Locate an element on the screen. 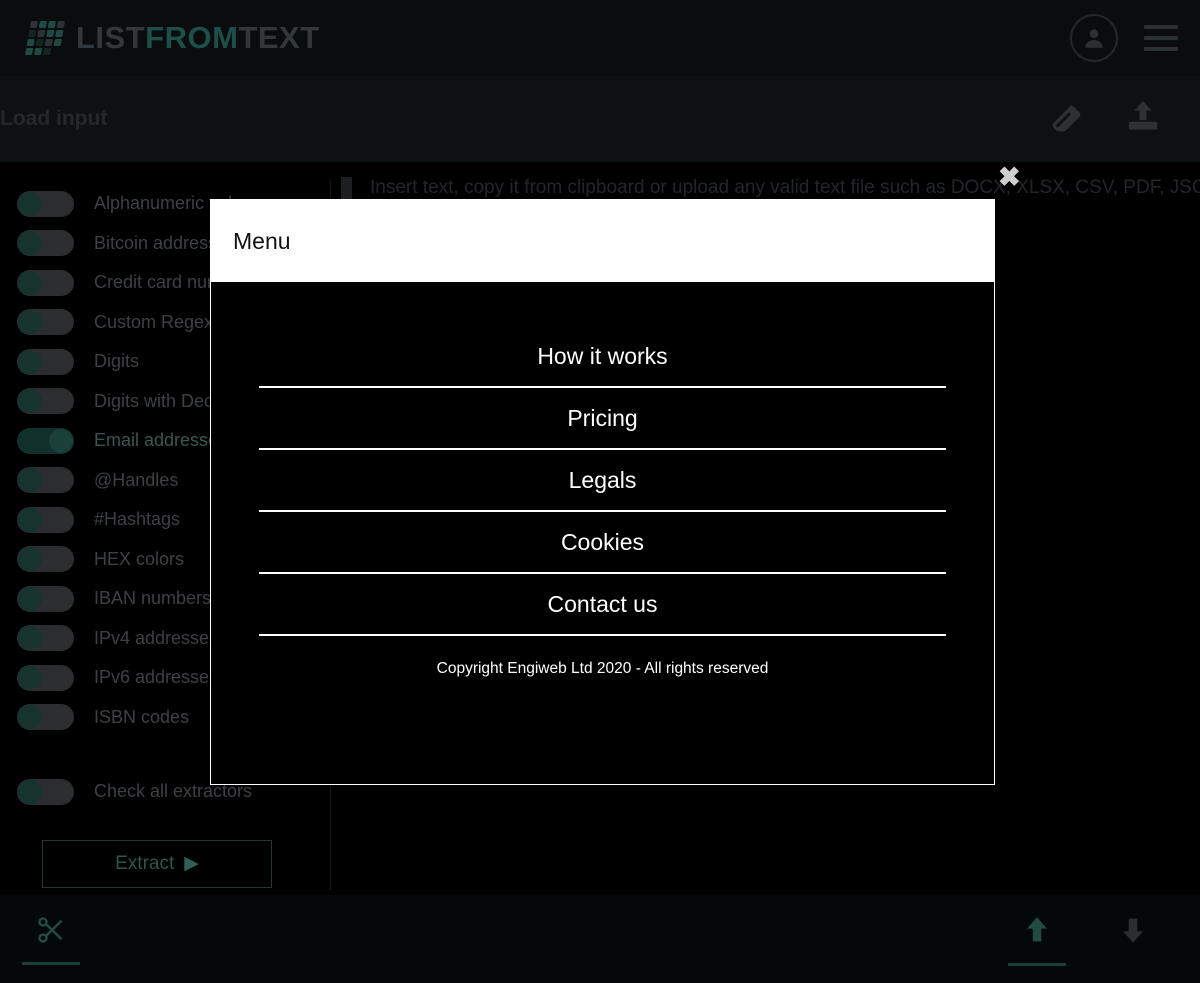 This screenshot has width=1200, height=983. extractor-label: ISBN codes is located at coordinates (142, 716).